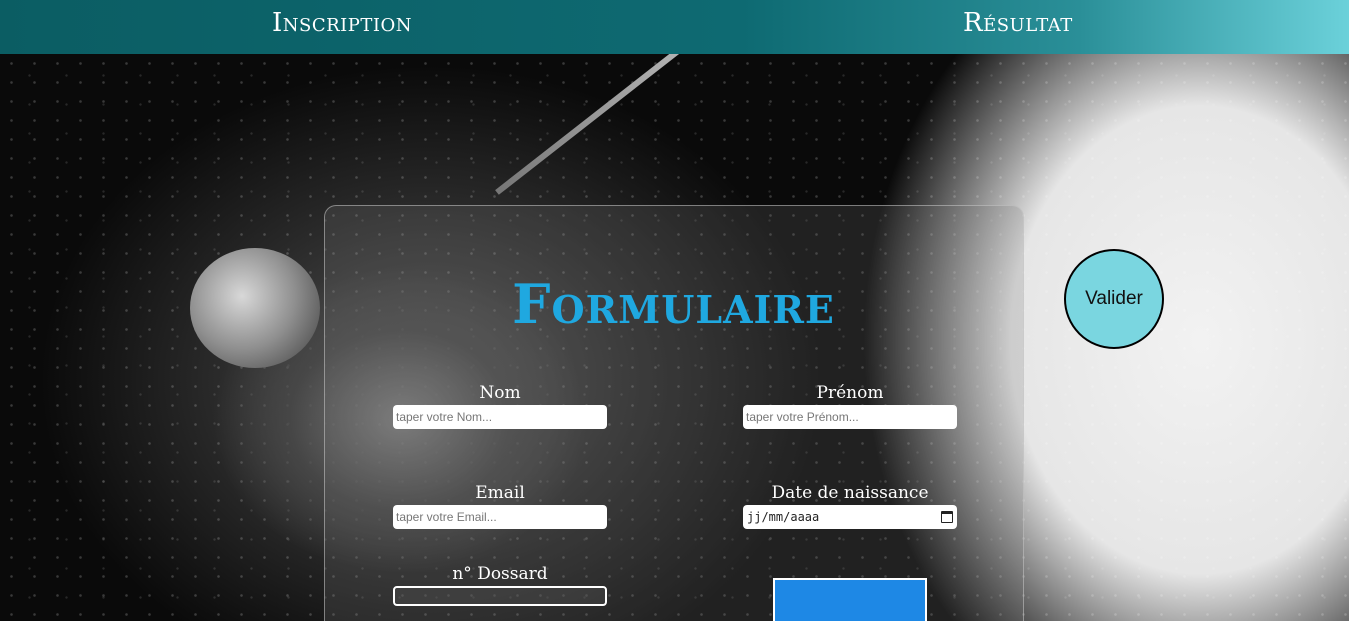 The width and height of the screenshot is (1349, 621). Describe the element at coordinates (674, 27) in the screenshot. I see `top-navigation-bar: Inscription Résultat` at that location.